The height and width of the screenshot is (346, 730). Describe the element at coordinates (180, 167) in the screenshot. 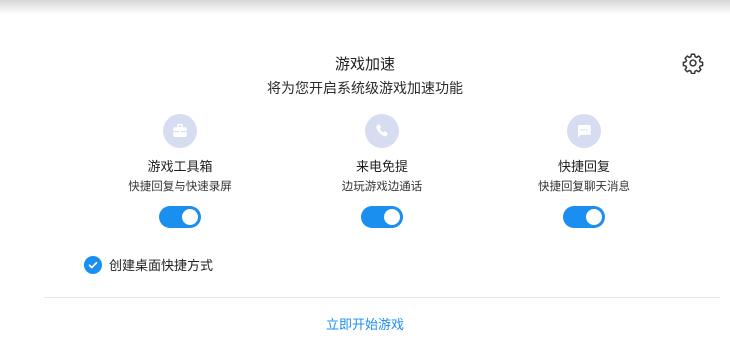

I see `feature-name: 游戏工具箱` at that location.